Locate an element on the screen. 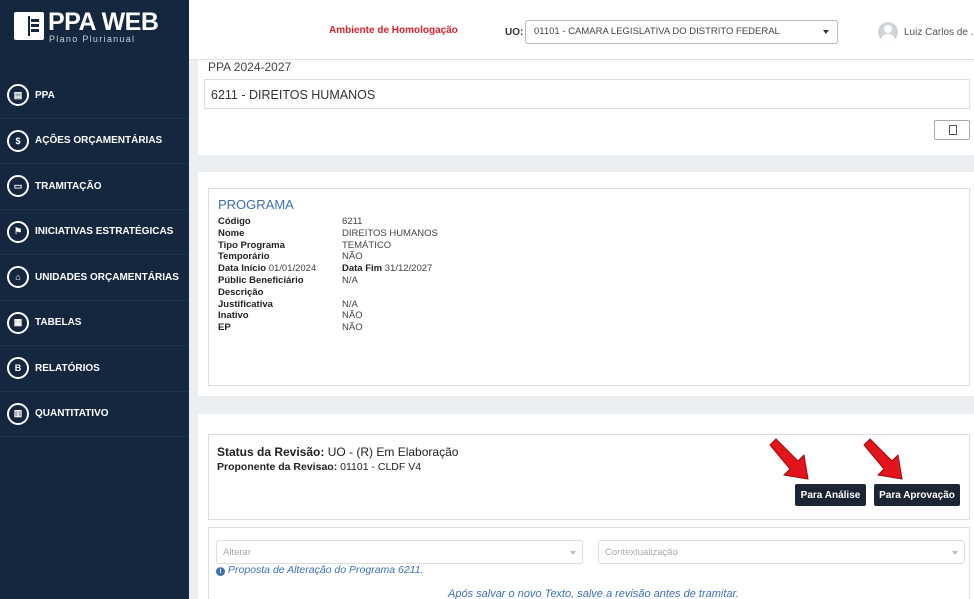 The width and height of the screenshot is (974, 599). sidebar-item-acoes-orcamentarias: $ AÇÕES ORÇAMENTÁRIAS is located at coordinates (94, 141).